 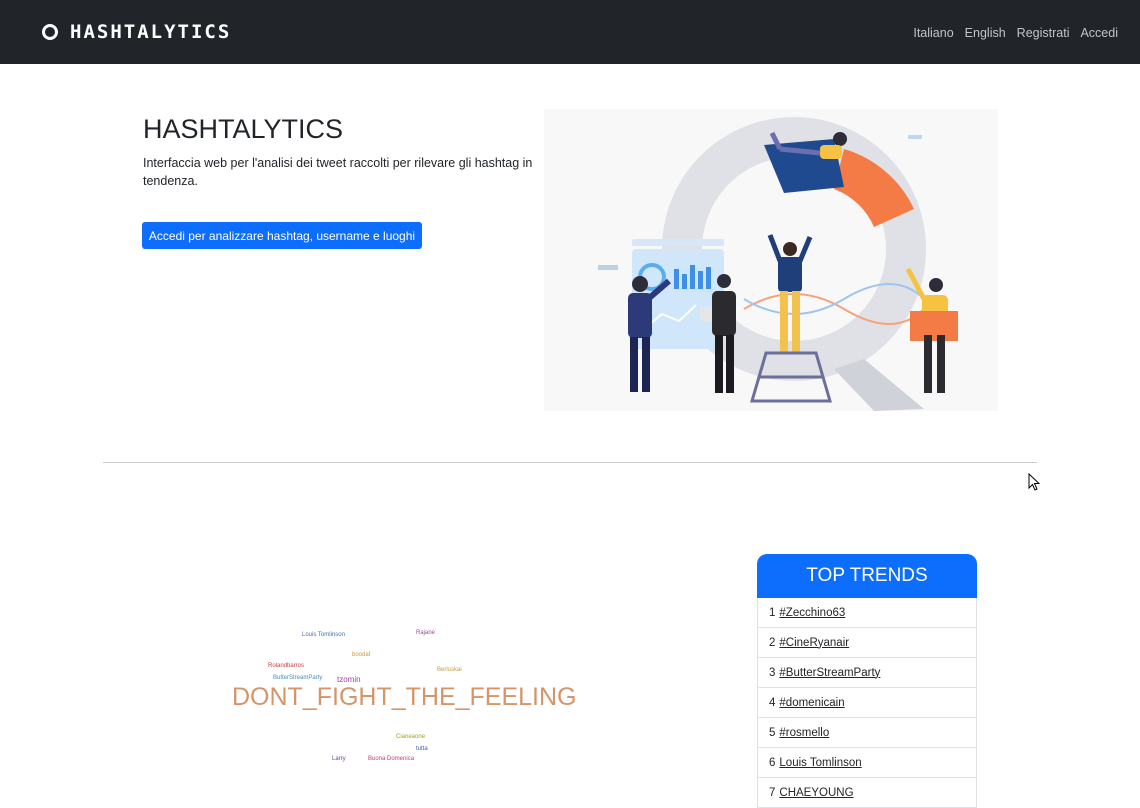 What do you see at coordinates (50, 32) in the screenshot?
I see `logo-ring-icon` at bounding box center [50, 32].